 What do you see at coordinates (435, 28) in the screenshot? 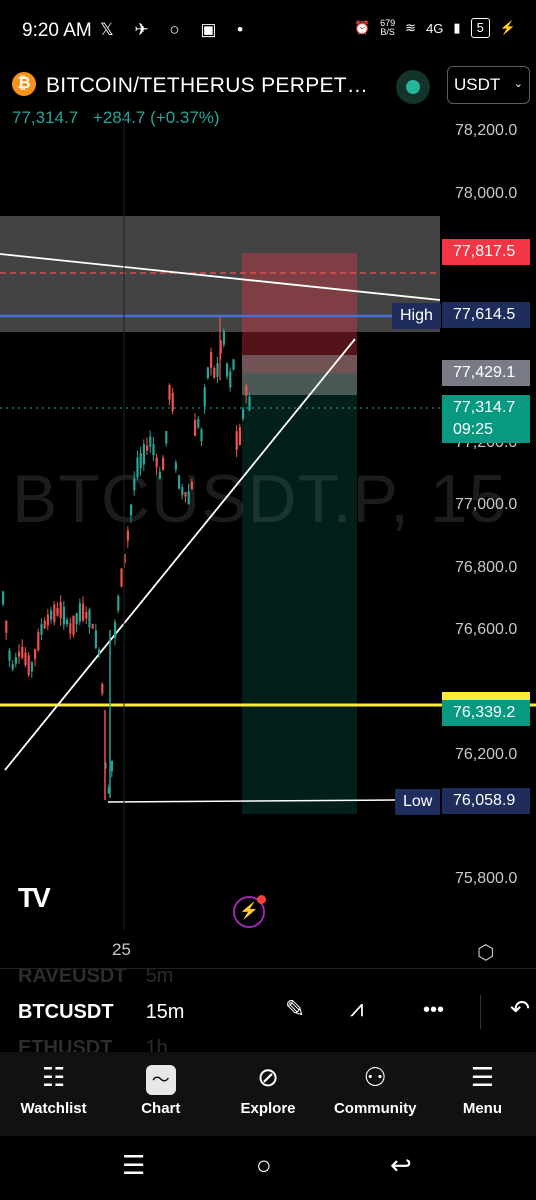
I see `status-right: ⏰ 679 B/S ≋ 4G ▮ 5 ⚡` at bounding box center [435, 28].